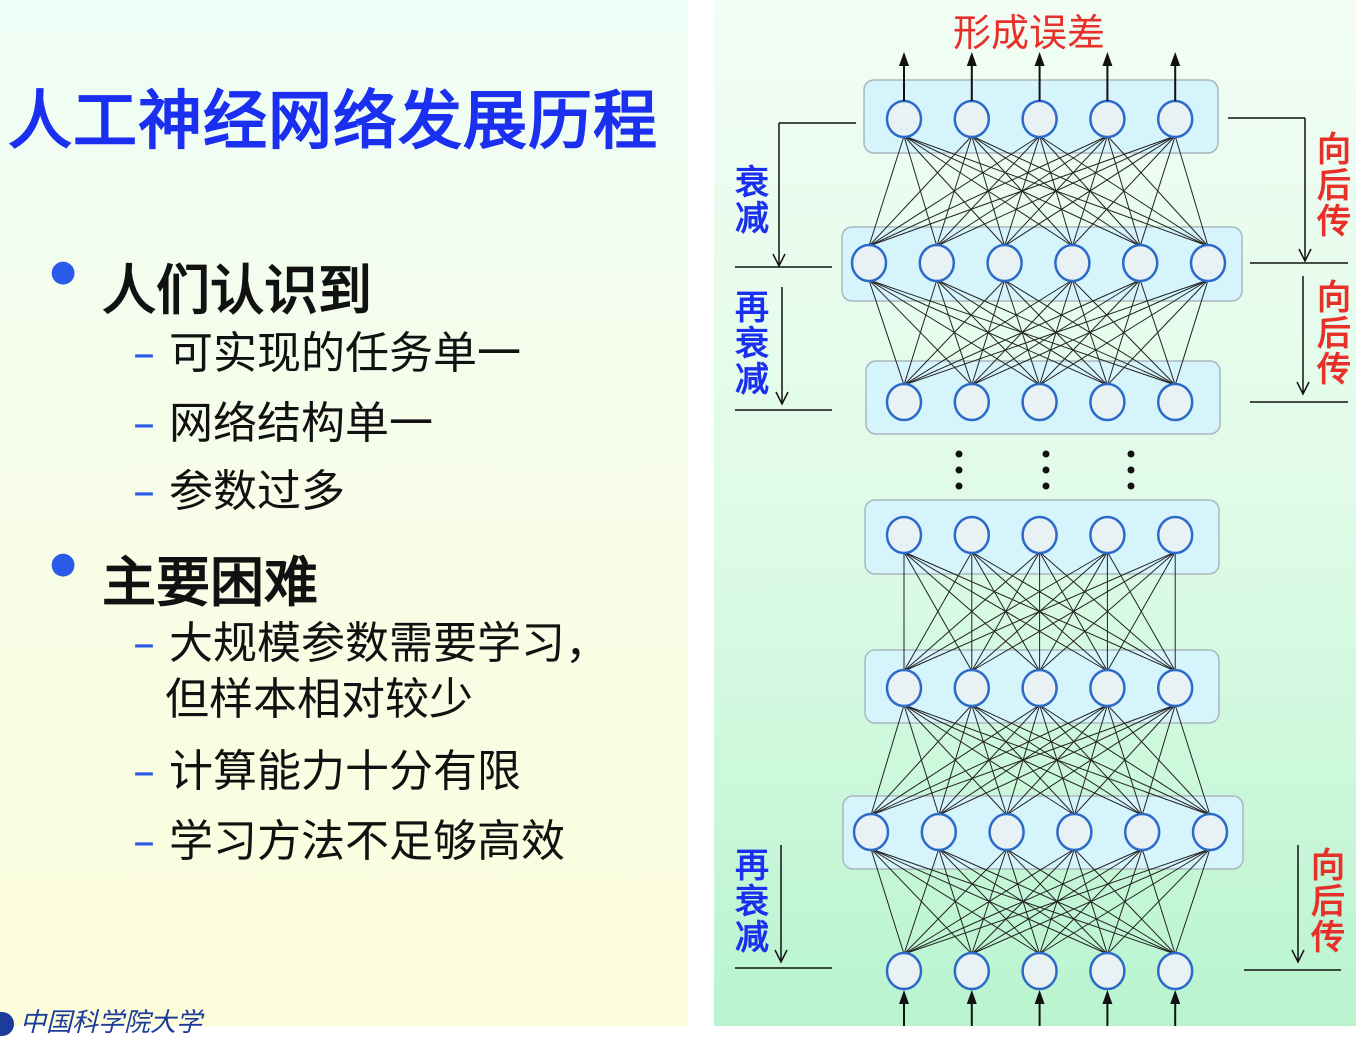 Image resolution: width=1356 pixels, height=1039 pixels. I want to click on layer-box, so click(1042, 264).